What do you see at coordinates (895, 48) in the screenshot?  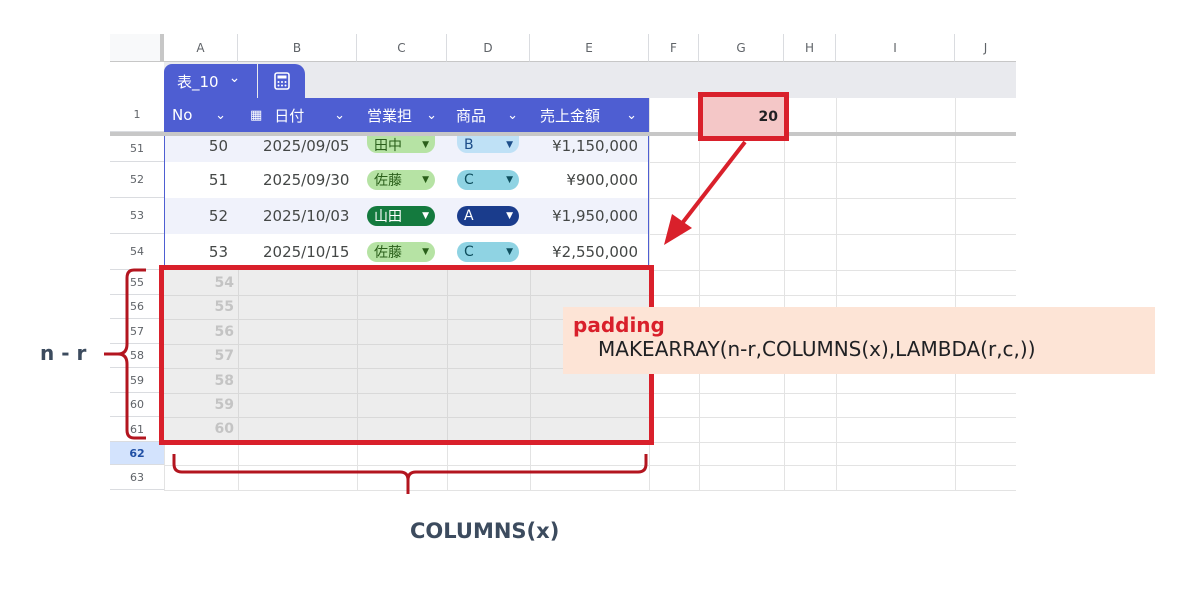 I see `column-header-i: I` at bounding box center [895, 48].